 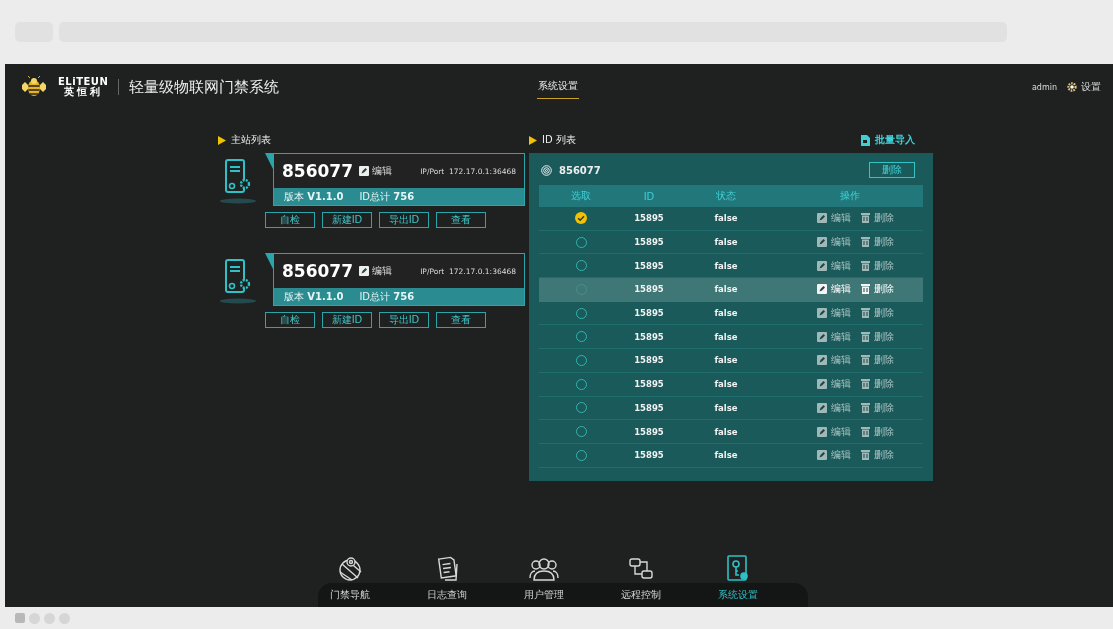 I want to click on column-header: ID, so click(x=649, y=196).